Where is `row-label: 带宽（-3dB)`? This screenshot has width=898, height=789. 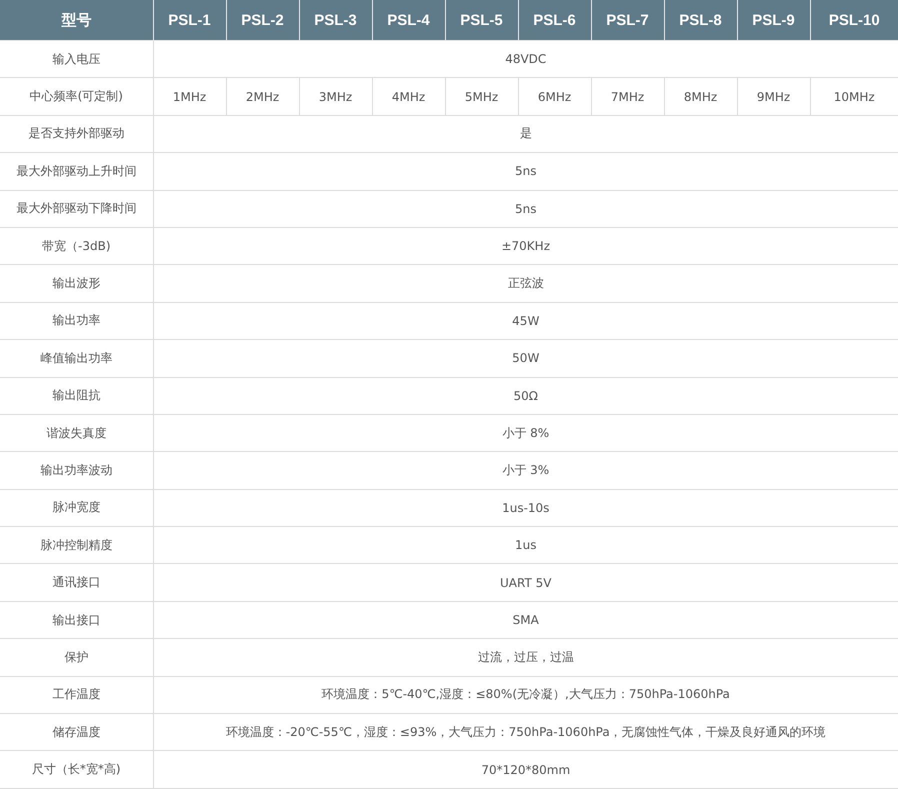
row-label: 带宽（-3dB) is located at coordinates (76, 246).